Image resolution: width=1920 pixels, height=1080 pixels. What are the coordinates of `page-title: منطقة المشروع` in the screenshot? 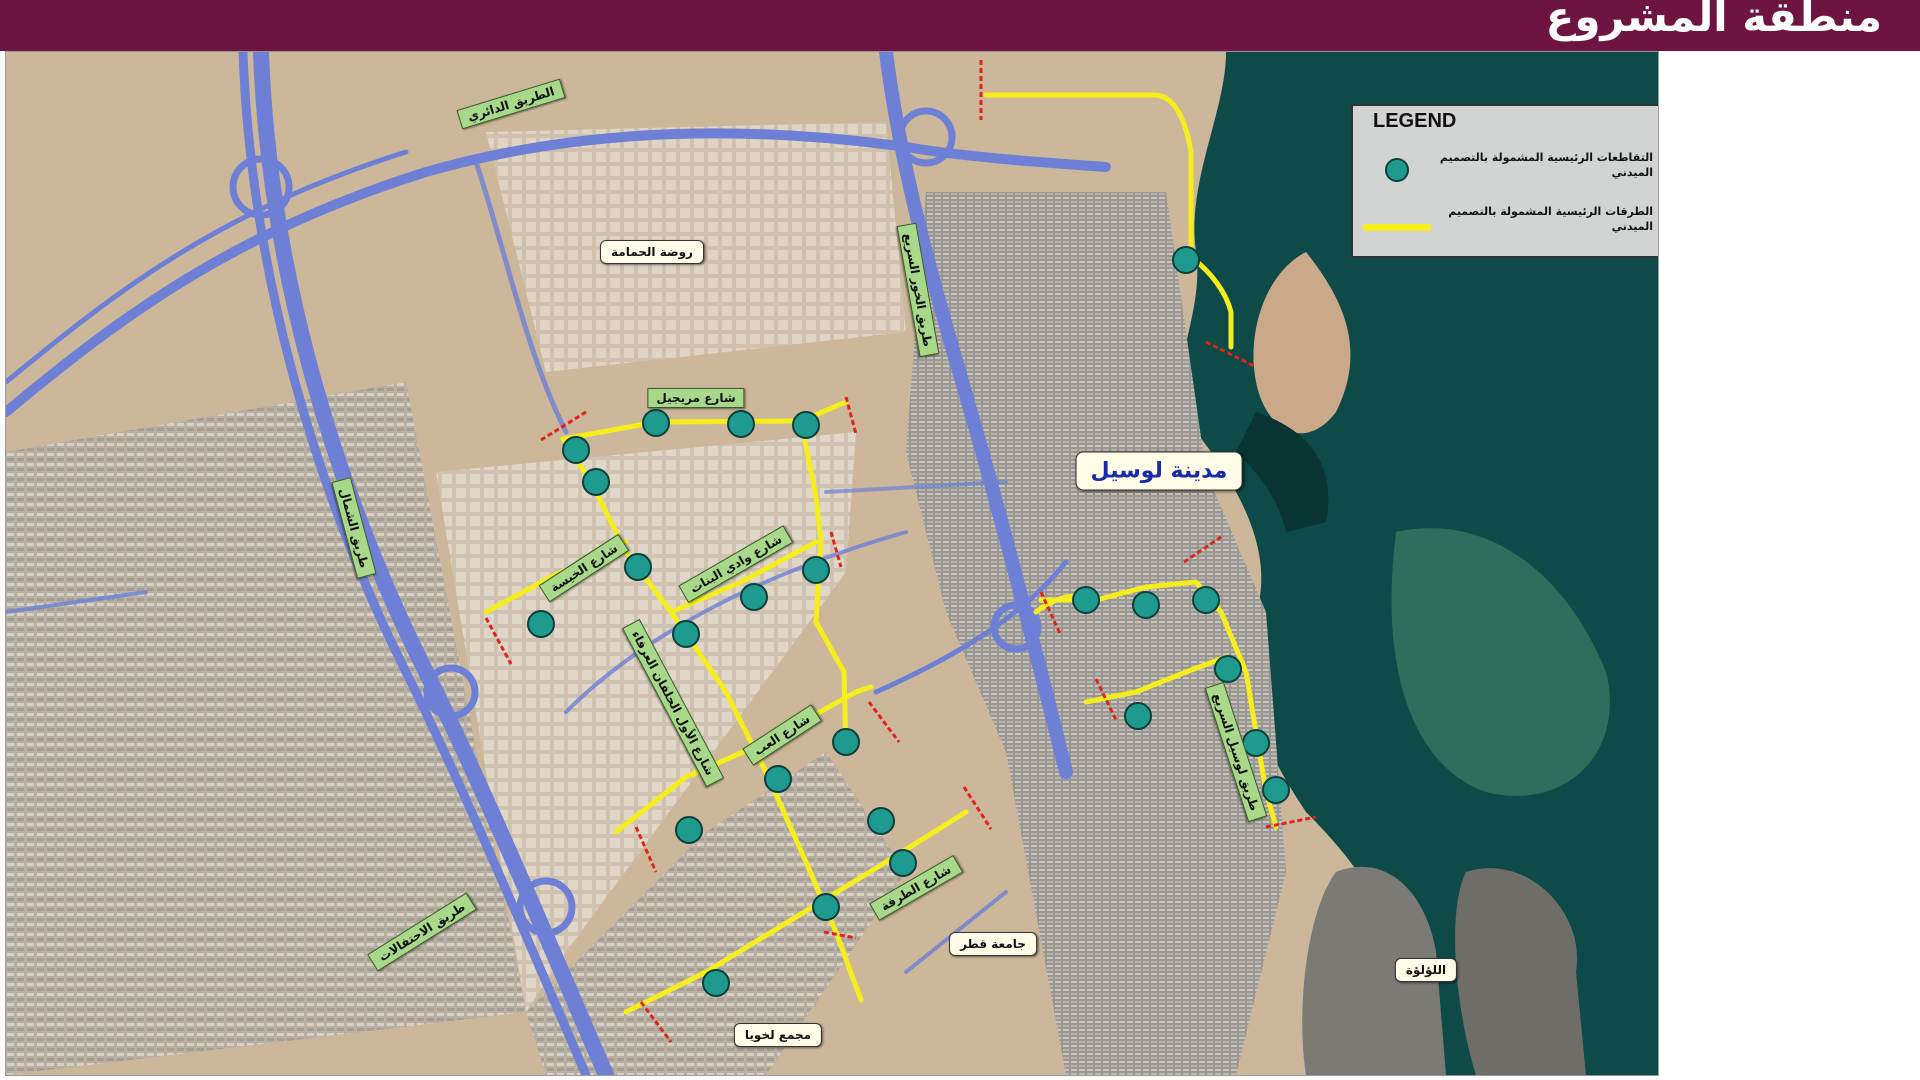 It's located at (1713, 20).